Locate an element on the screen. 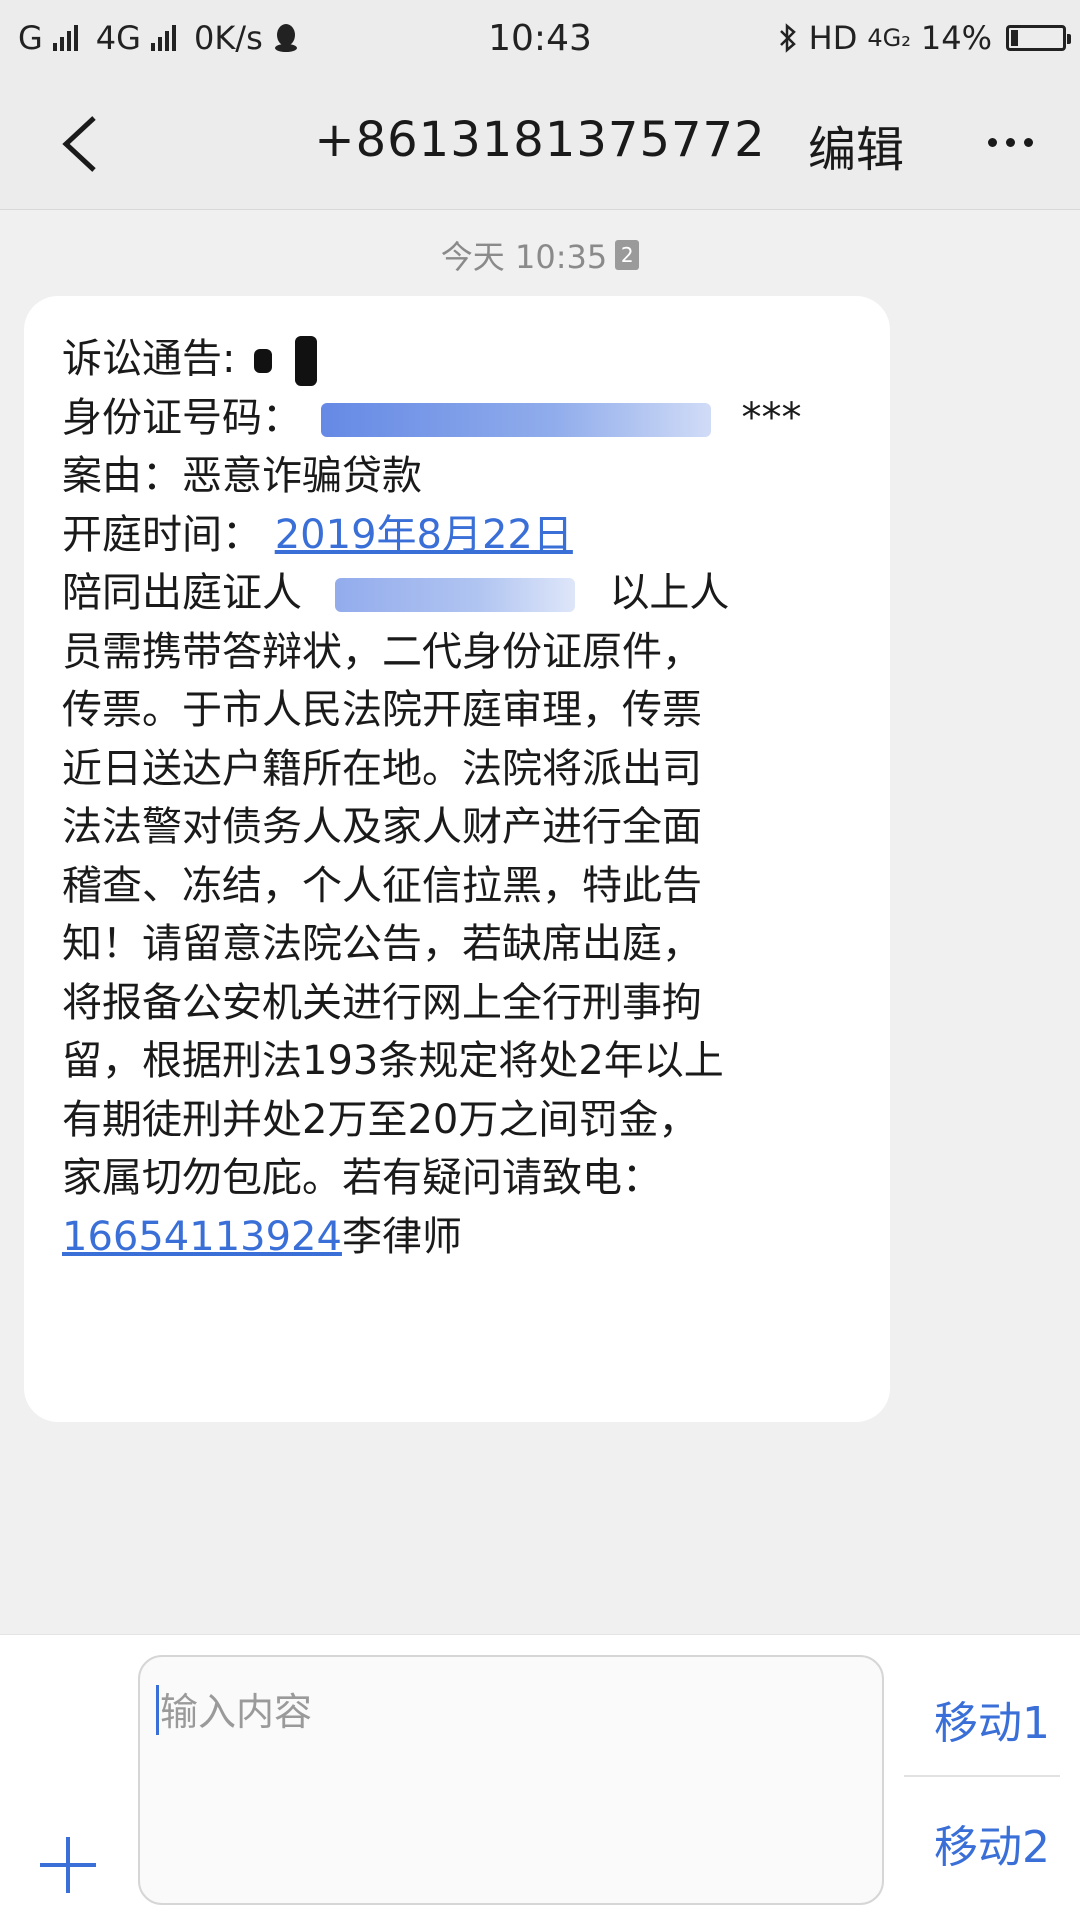  message-line: 陪同出庭证人 以上人 is located at coordinates (456, 593).